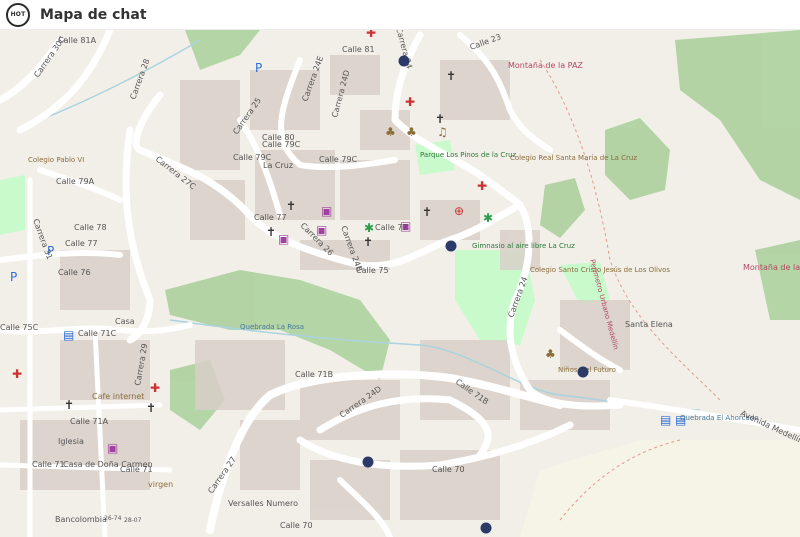 This screenshot has width=800, height=537. What do you see at coordinates (68, 335) in the screenshot?
I see `bank-icon: ▤` at bounding box center [68, 335].